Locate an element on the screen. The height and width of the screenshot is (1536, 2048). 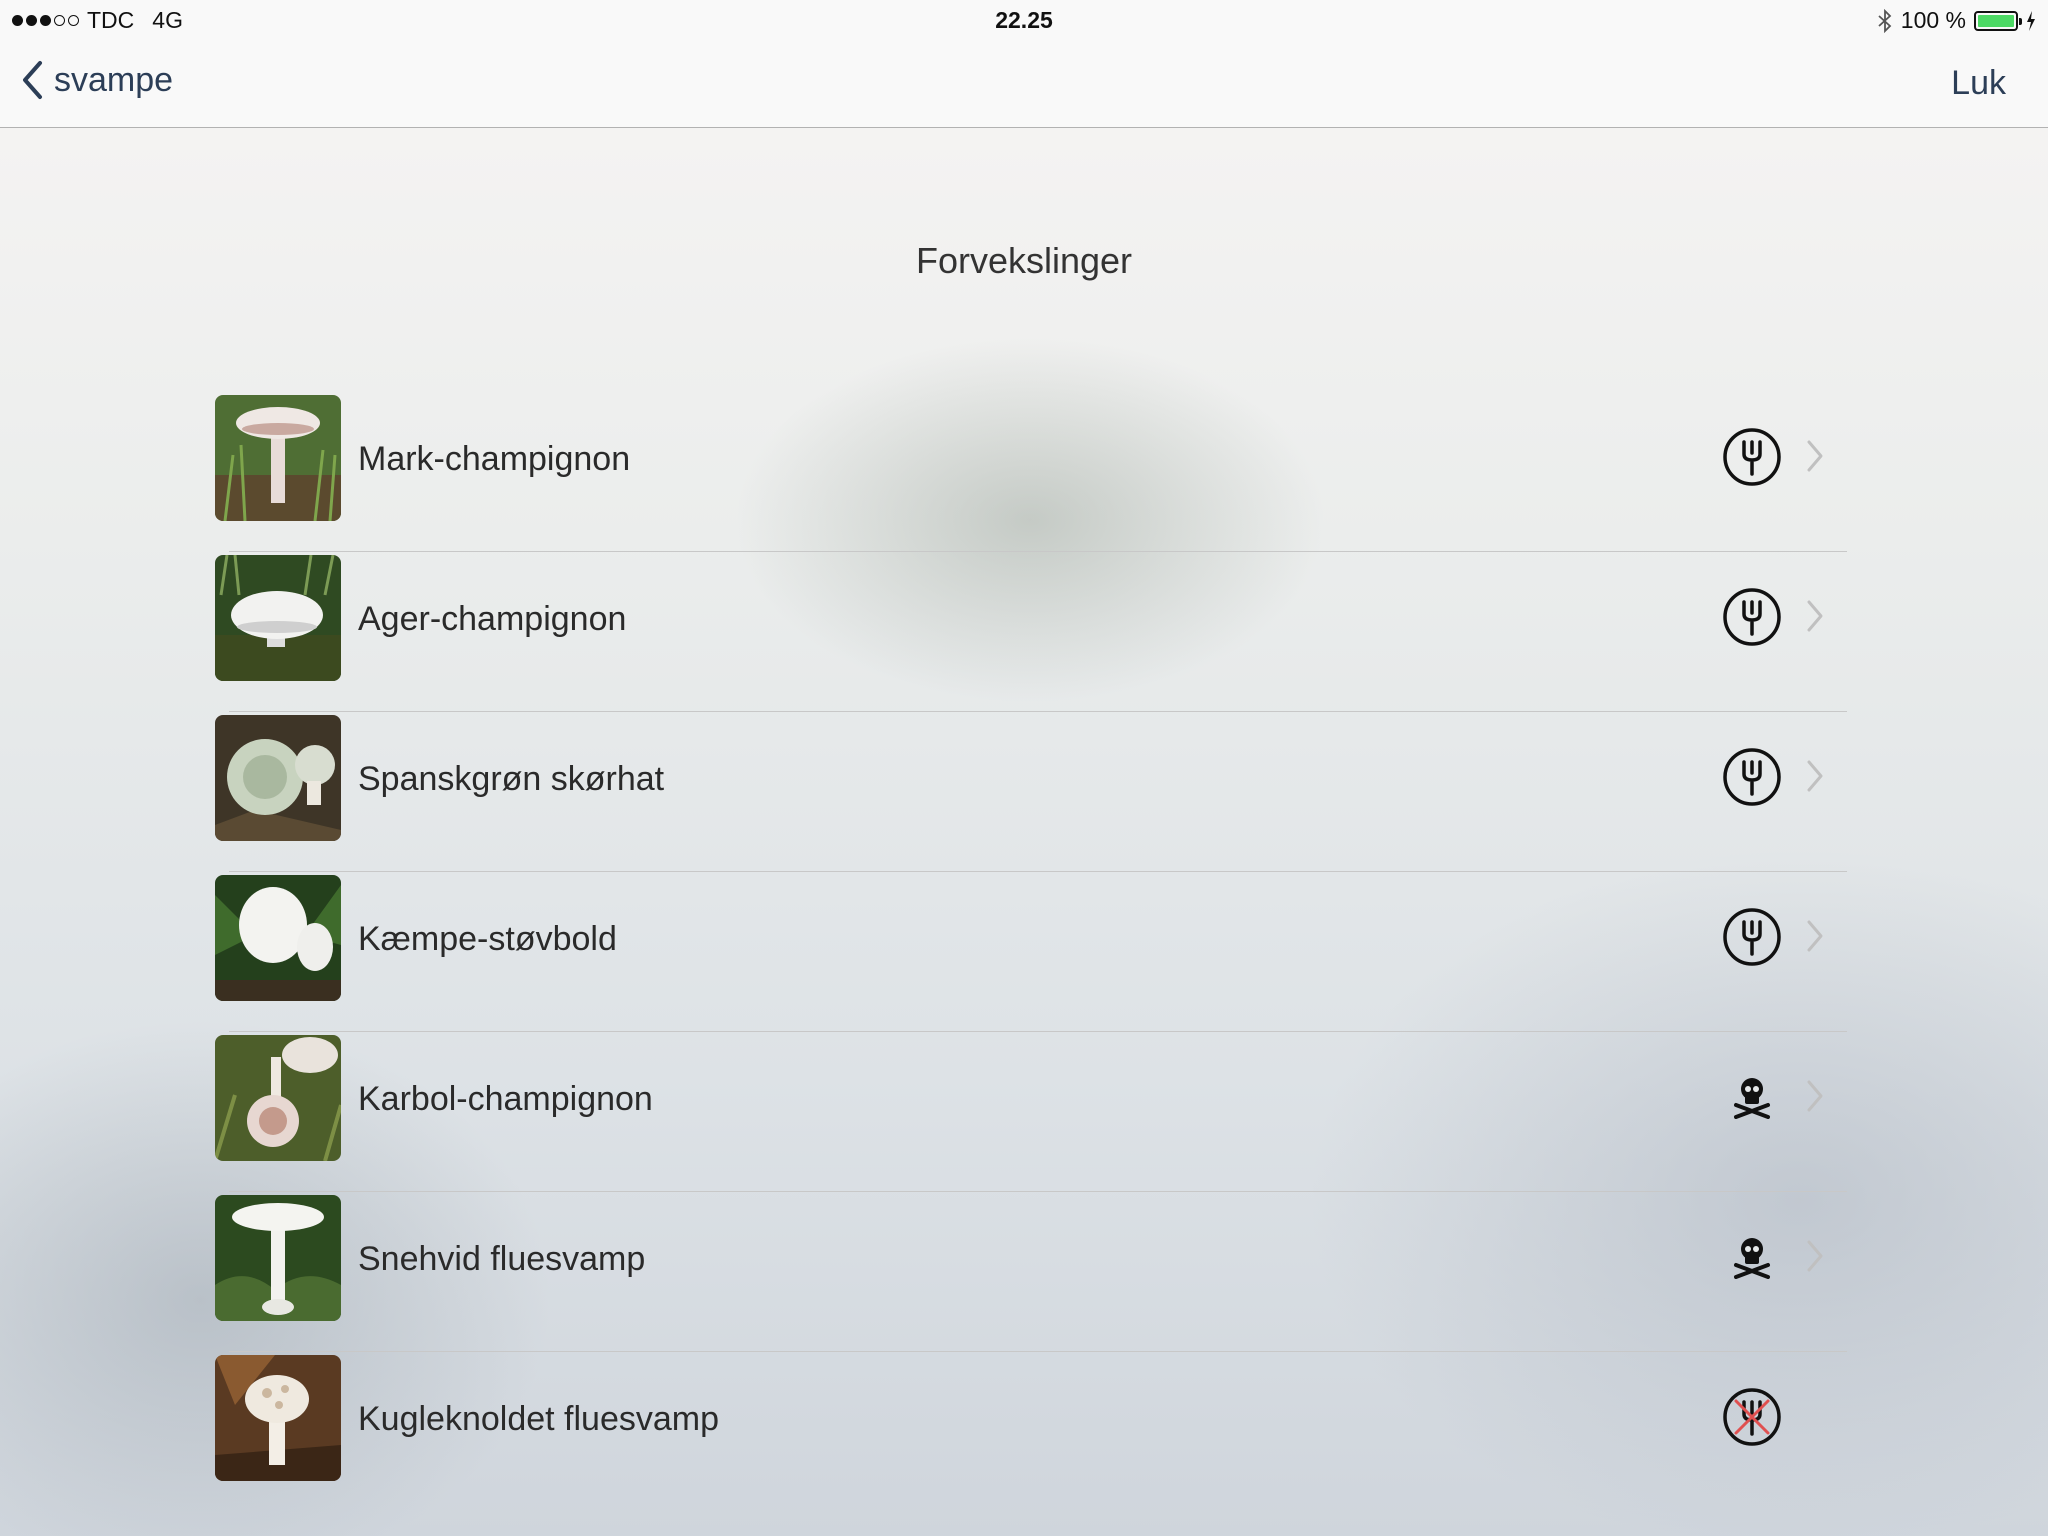
bluetooth-icon is located at coordinates (1885, 20).